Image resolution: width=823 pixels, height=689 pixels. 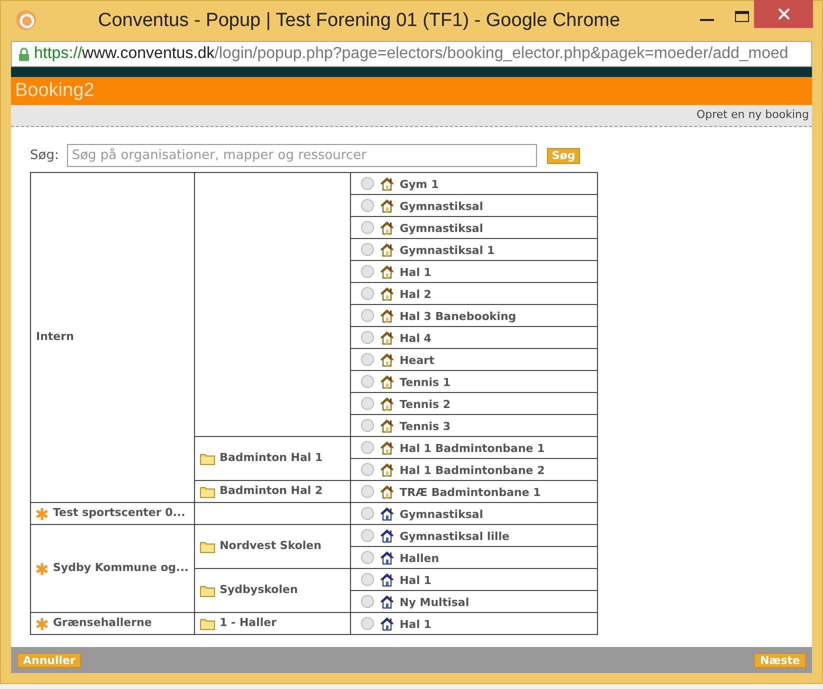 What do you see at coordinates (55, 337) in the screenshot?
I see `organization-name: Intern` at bounding box center [55, 337].